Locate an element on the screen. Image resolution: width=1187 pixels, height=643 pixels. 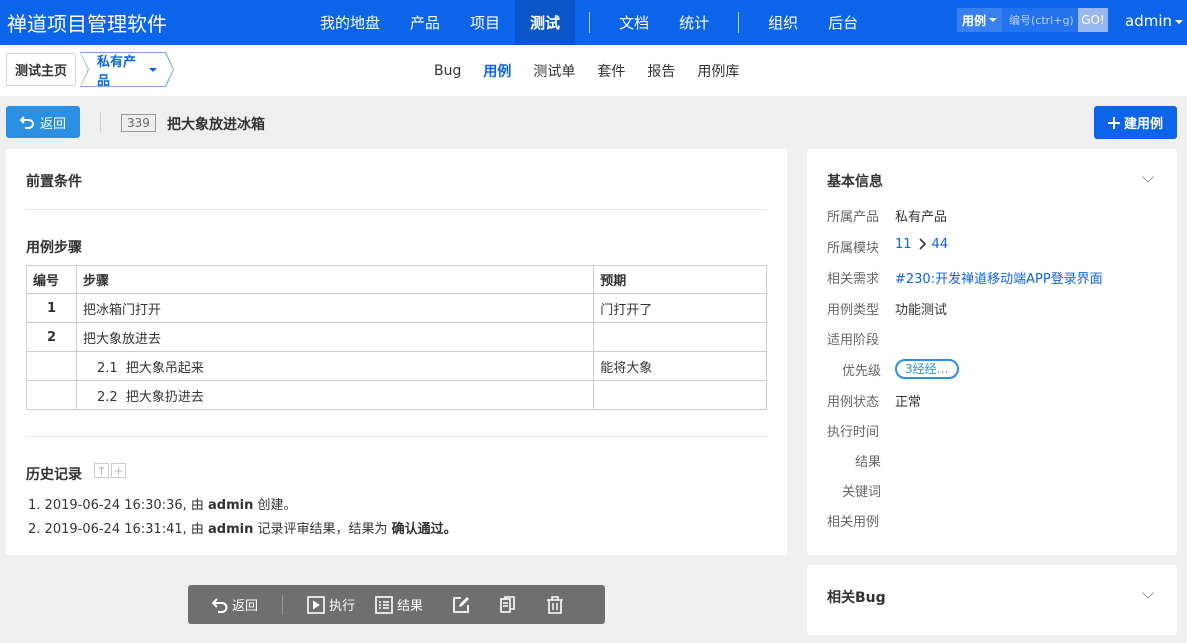
action-divider is located at coordinates (283, 604).